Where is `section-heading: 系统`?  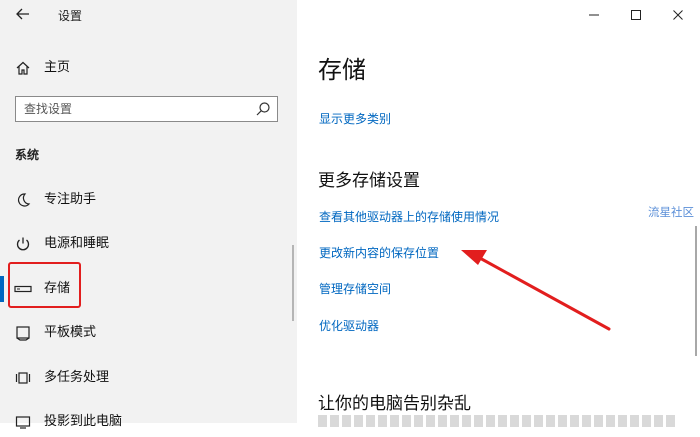 section-heading: 系统 is located at coordinates (27, 155).